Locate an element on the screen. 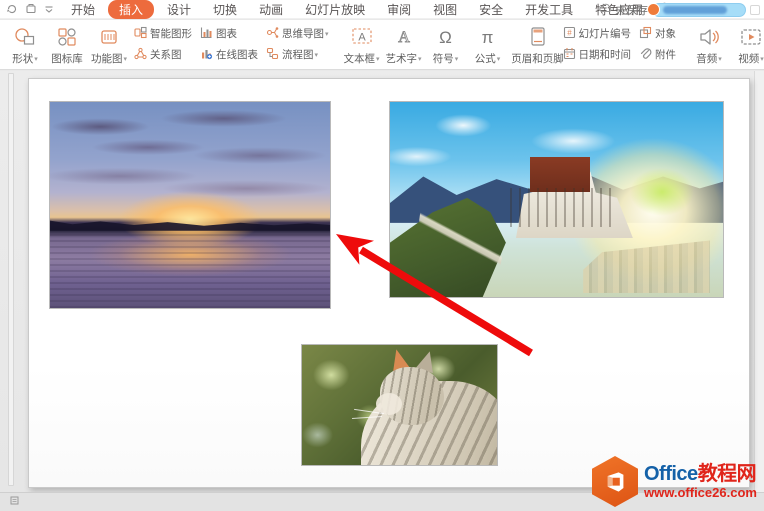  lens-flare is located at coordinates (661, 192).